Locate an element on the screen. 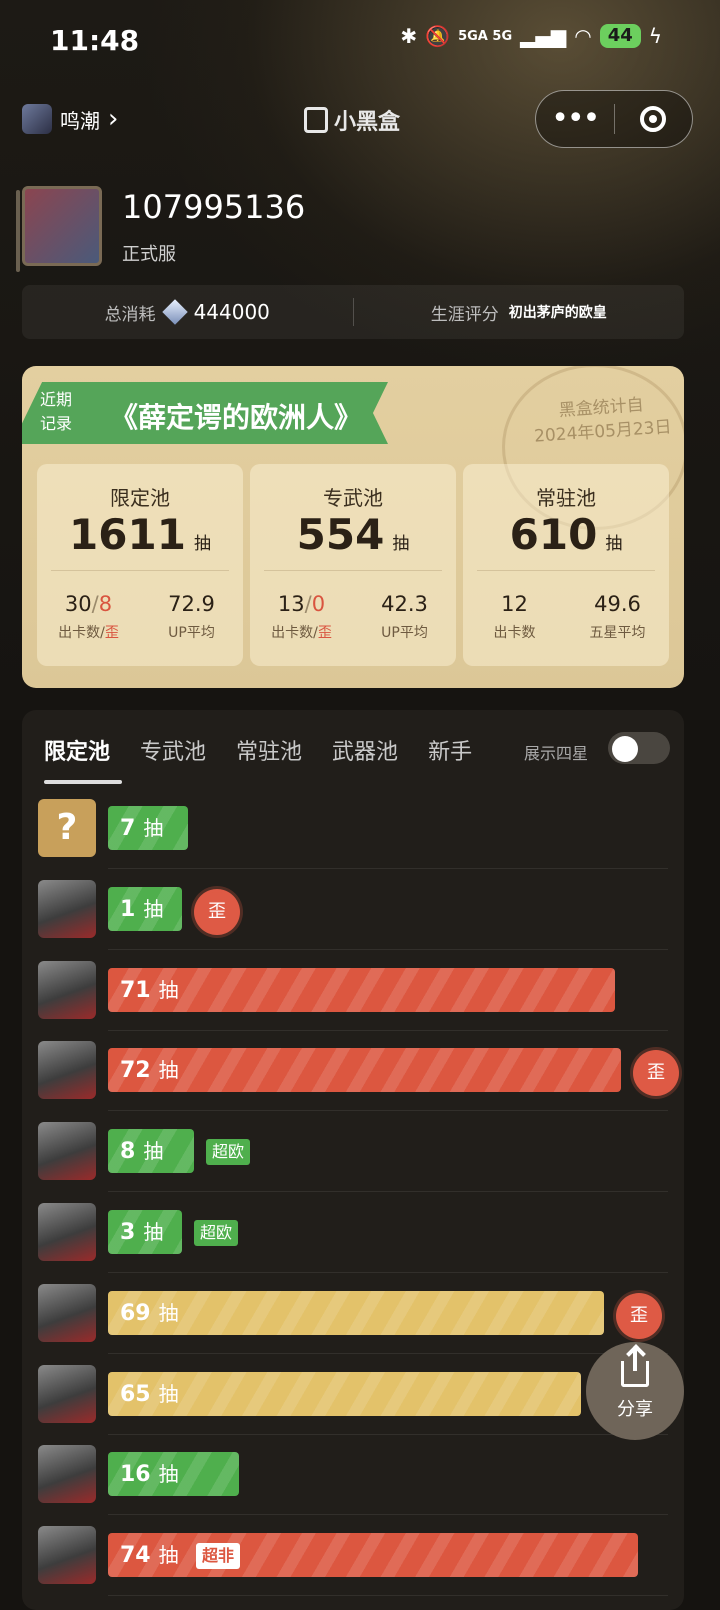 The width and height of the screenshot is (720, 1610). pool-count-value: 1611 is located at coordinates (127, 534).